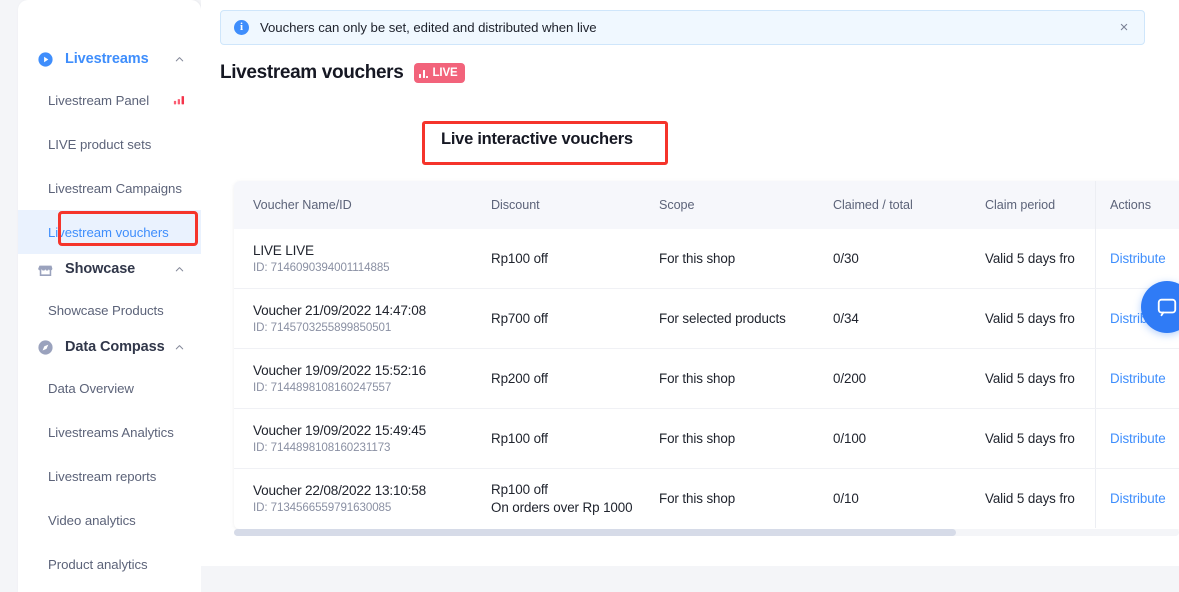 The image size is (1179, 592). Describe the element at coordinates (106, 310) in the screenshot. I see `sidebar-item-label: Showcase Products` at that location.